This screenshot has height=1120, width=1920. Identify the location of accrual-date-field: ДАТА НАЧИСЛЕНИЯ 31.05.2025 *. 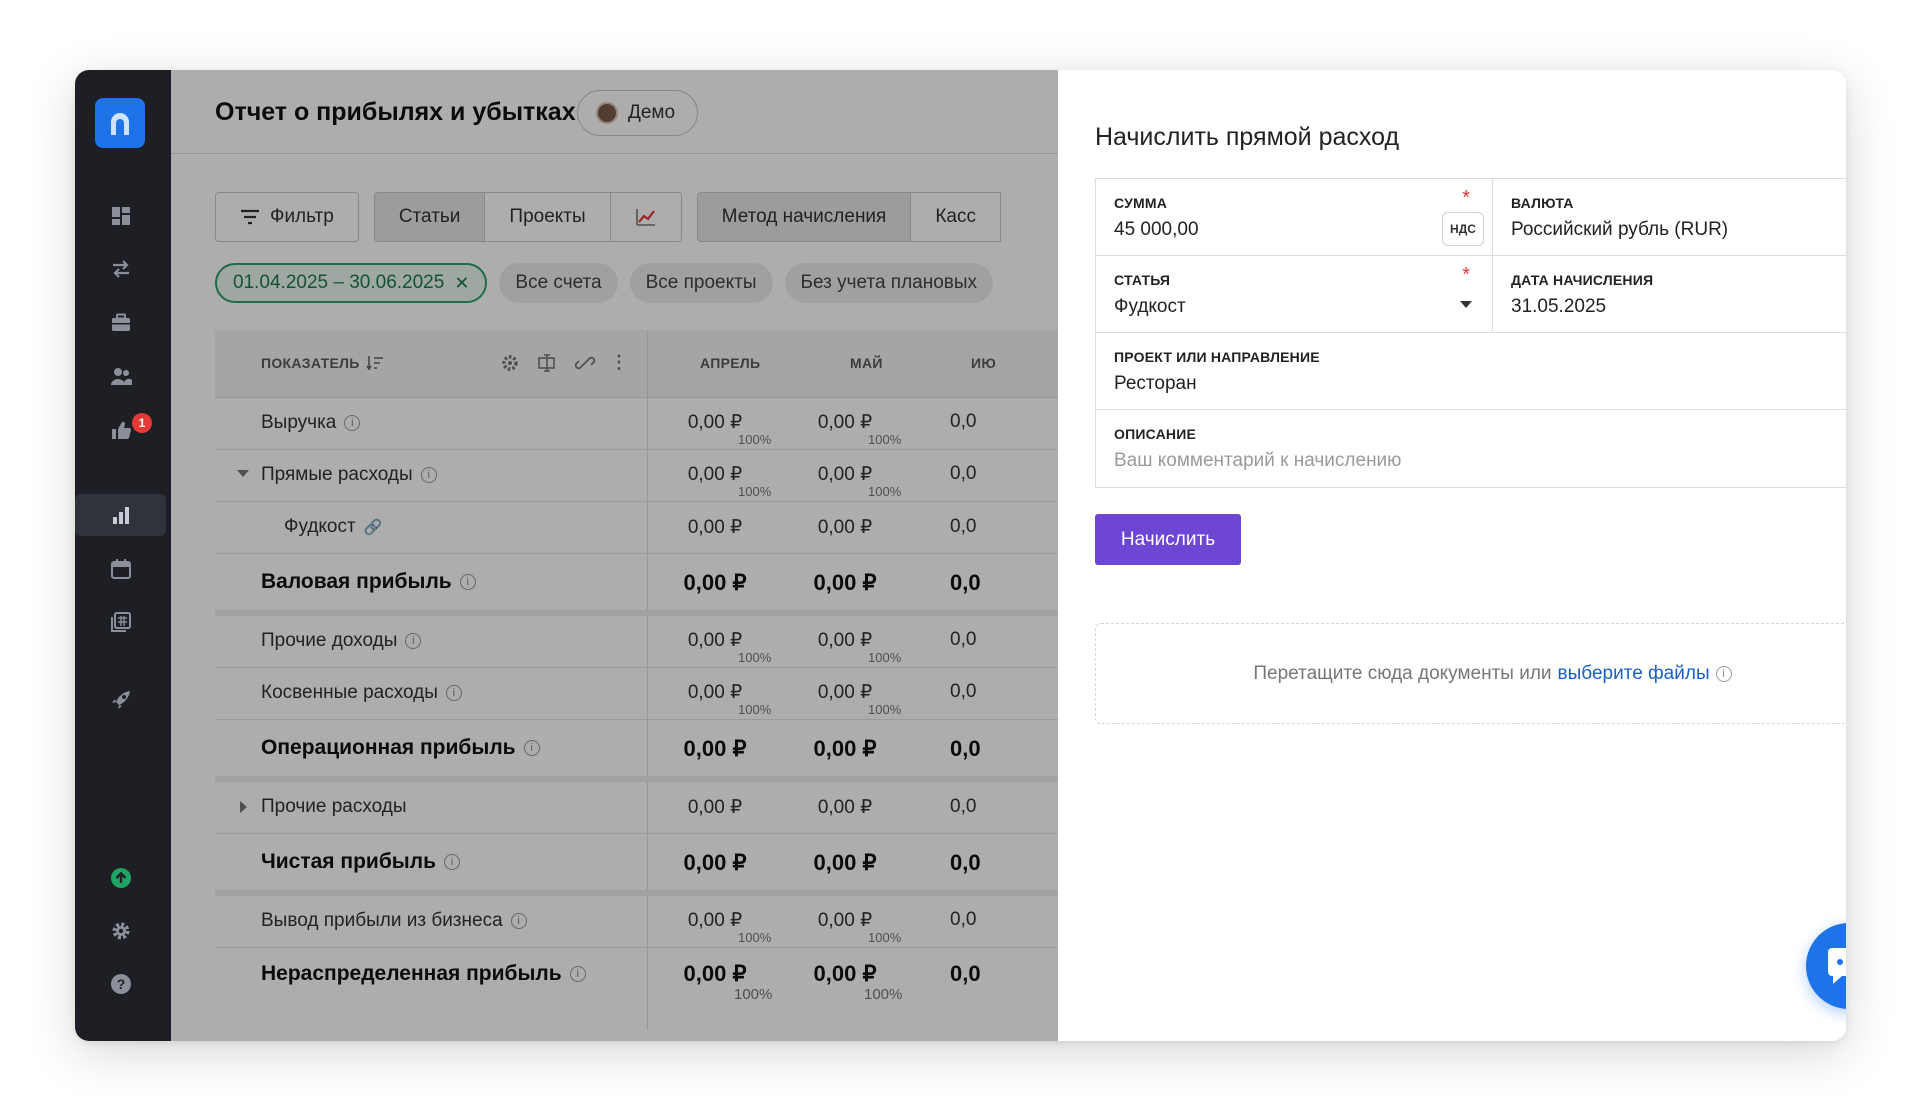
(1669, 294).